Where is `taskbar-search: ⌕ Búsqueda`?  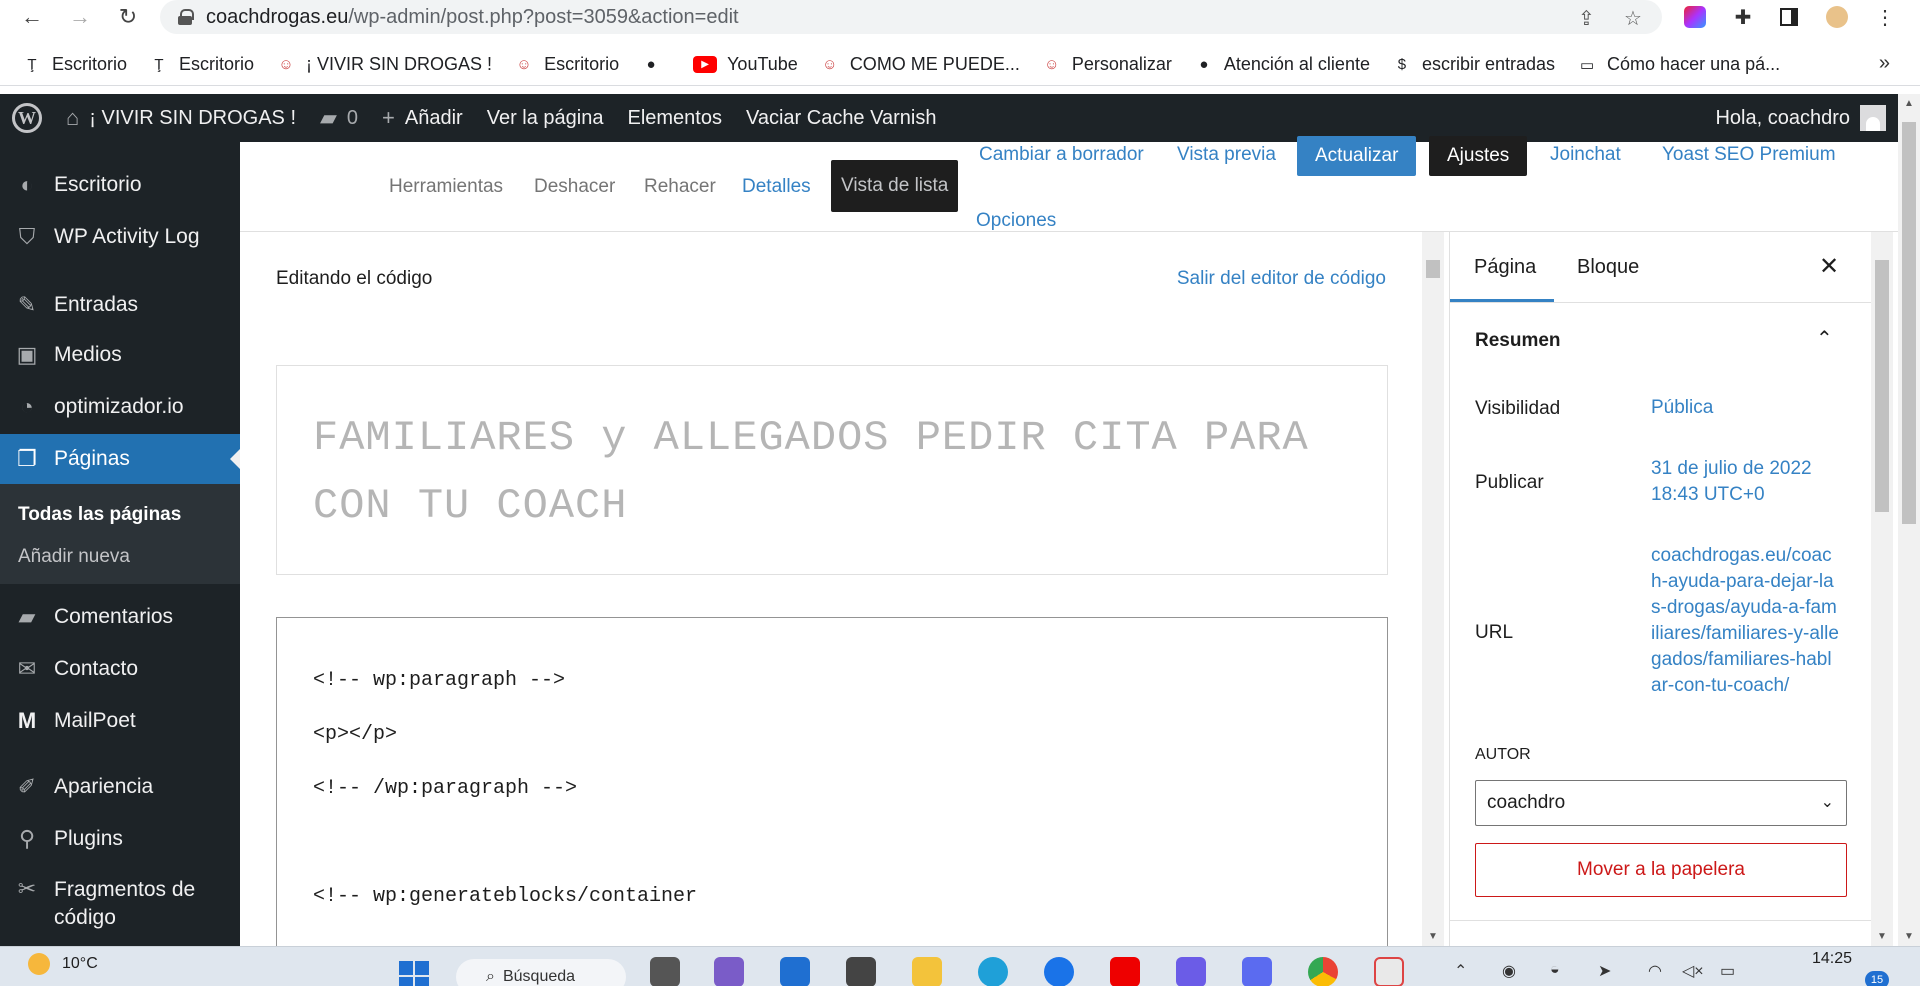 taskbar-search: ⌕ Búsqueda is located at coordinates (541, 972).